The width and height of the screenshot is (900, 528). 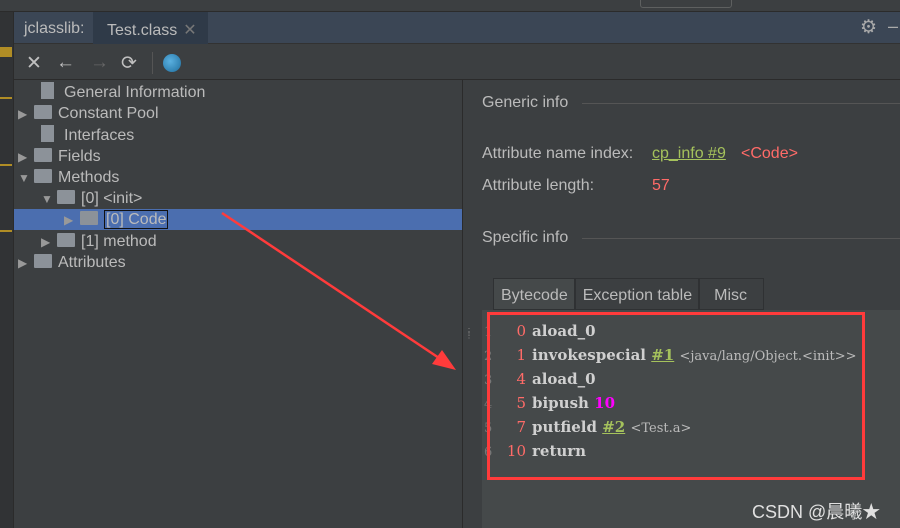 I want to click on watermark: CSDN @晨曦★, so click(x=816, y=512).